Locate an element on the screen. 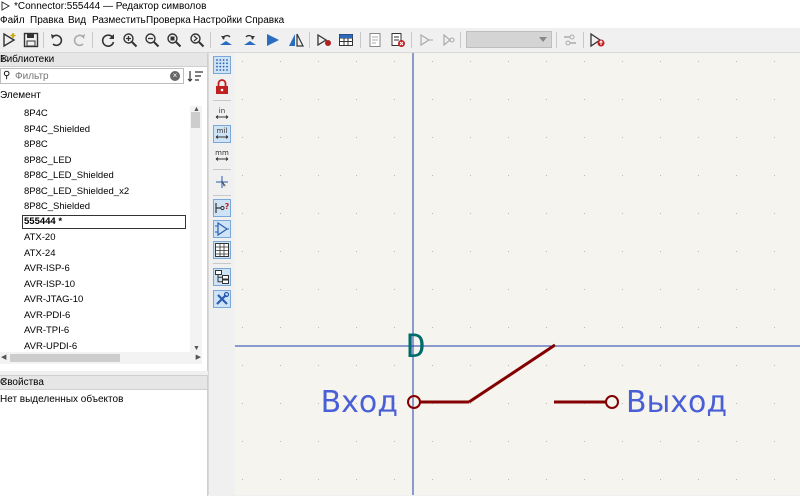 The image size is (800, 496). scroll-left-icon: ◀ is located at coordinates (3, 357).